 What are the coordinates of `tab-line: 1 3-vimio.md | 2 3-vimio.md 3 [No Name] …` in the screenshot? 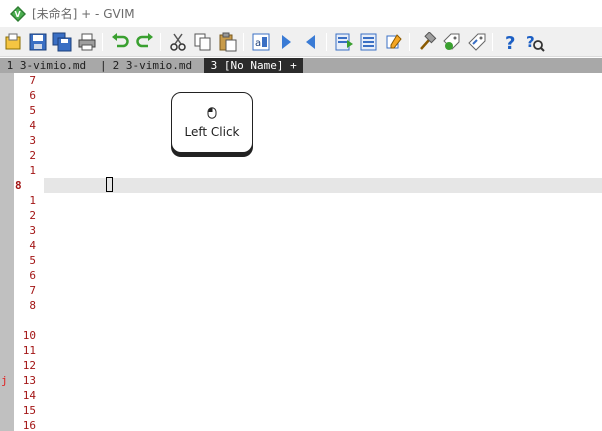 It's located at (301, 65).